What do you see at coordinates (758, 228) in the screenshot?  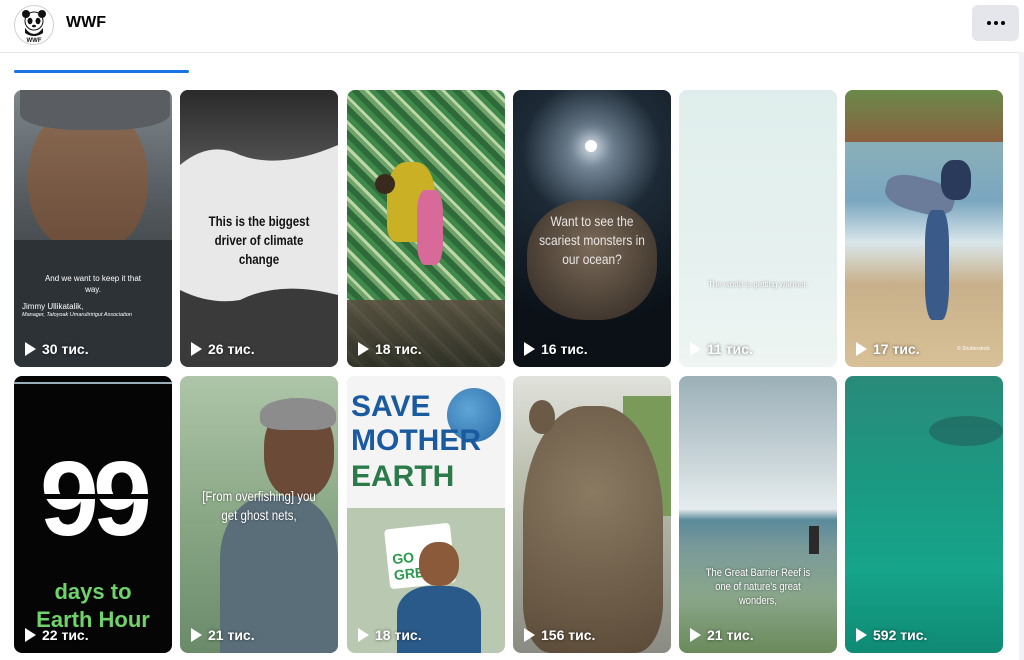 I see `video-card: The world is getting warmer. 11 тис.` at bounding box center [758, 228].